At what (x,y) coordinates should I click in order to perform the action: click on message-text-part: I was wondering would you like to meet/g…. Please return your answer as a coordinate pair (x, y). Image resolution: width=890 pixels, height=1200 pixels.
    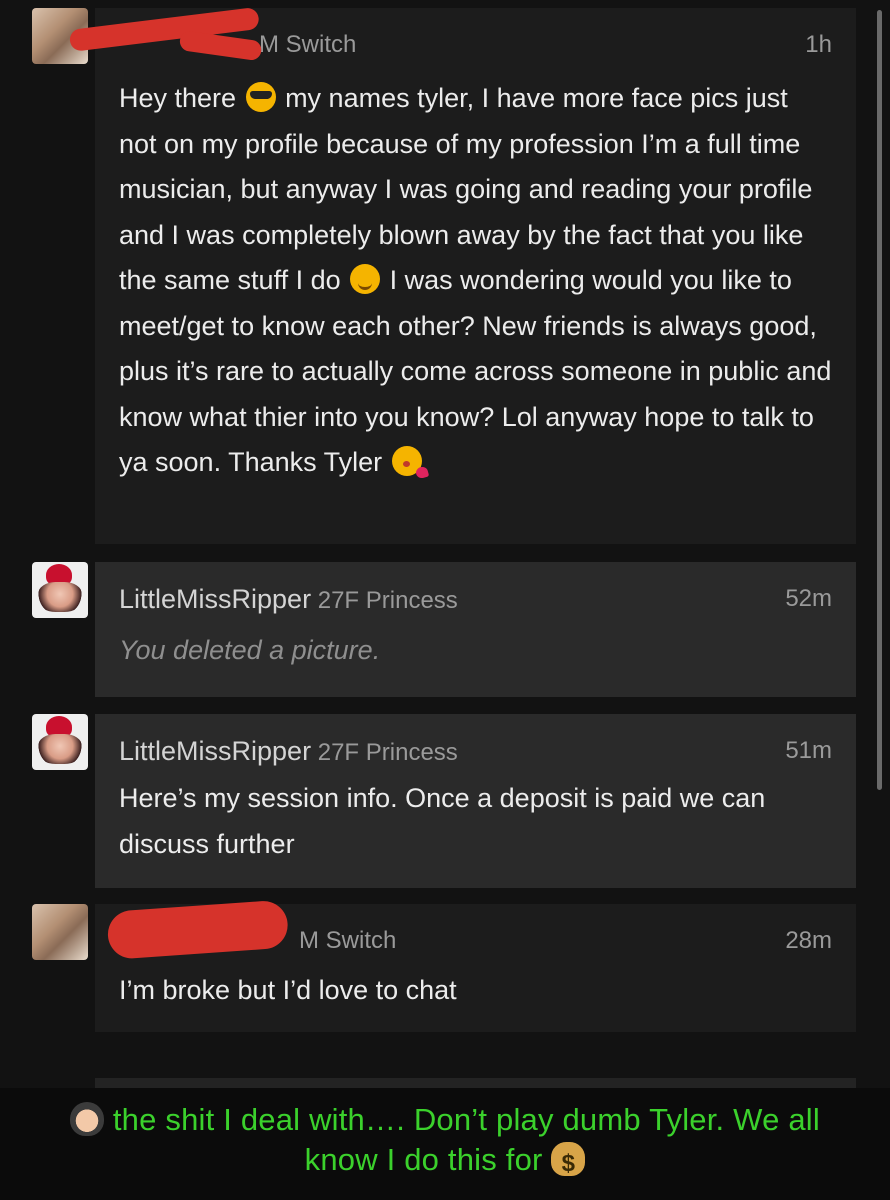
    Looking at the image, I should click on (475, 371).